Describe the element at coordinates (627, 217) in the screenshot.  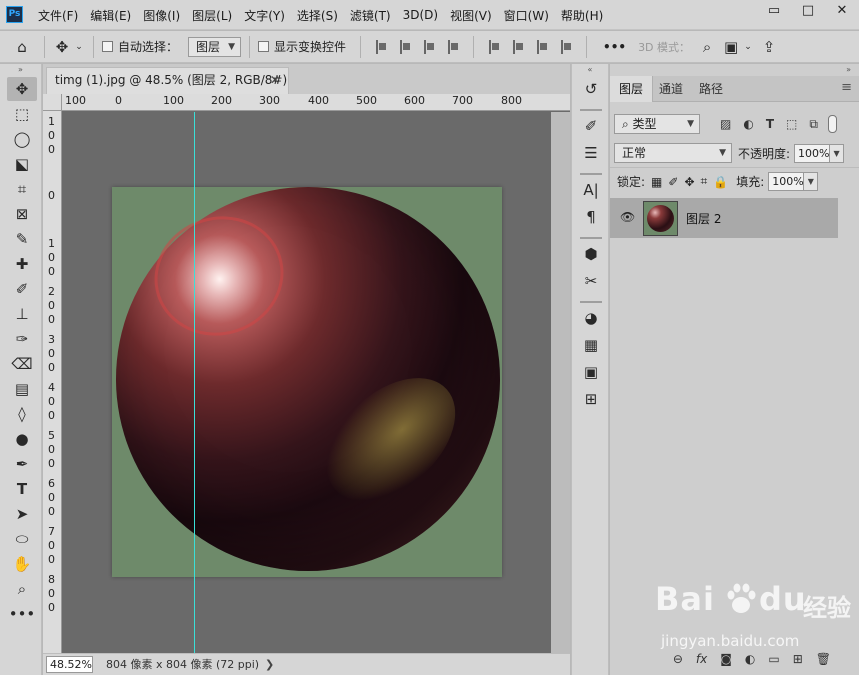
I see `eye-icon: 👁` at that location.